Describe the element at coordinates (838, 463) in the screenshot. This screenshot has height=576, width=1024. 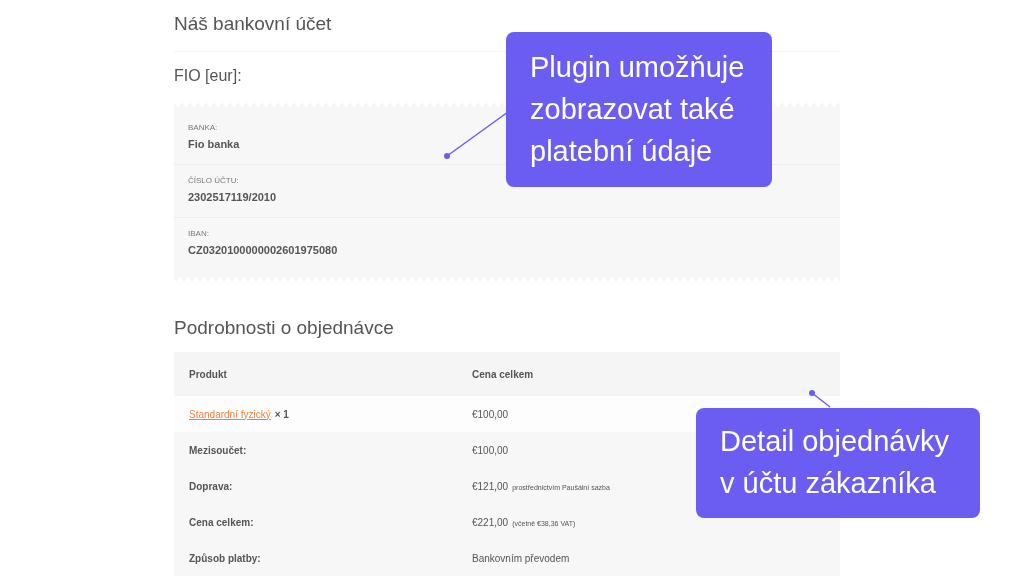
I see `callout: Detail objednávky v účtu zákazníka` at that location.